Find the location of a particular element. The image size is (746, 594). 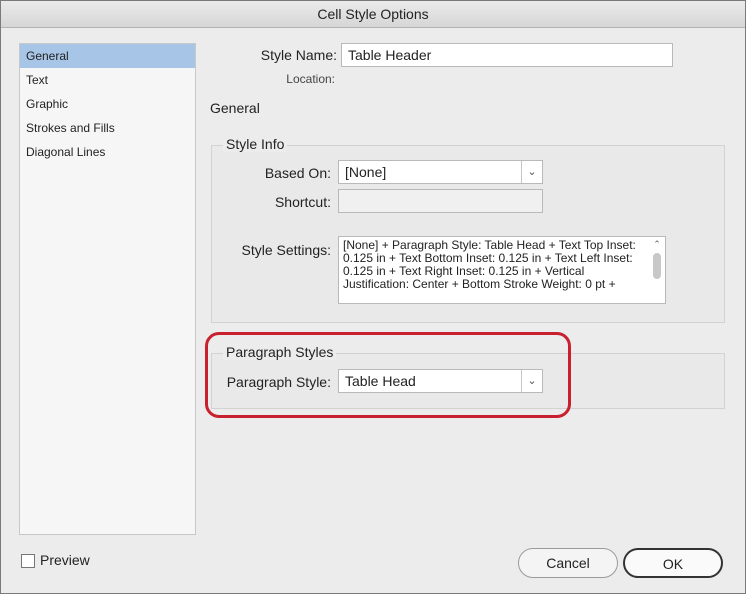

settings-scrollbar: ⌃ is located at coordinates (657, 270).